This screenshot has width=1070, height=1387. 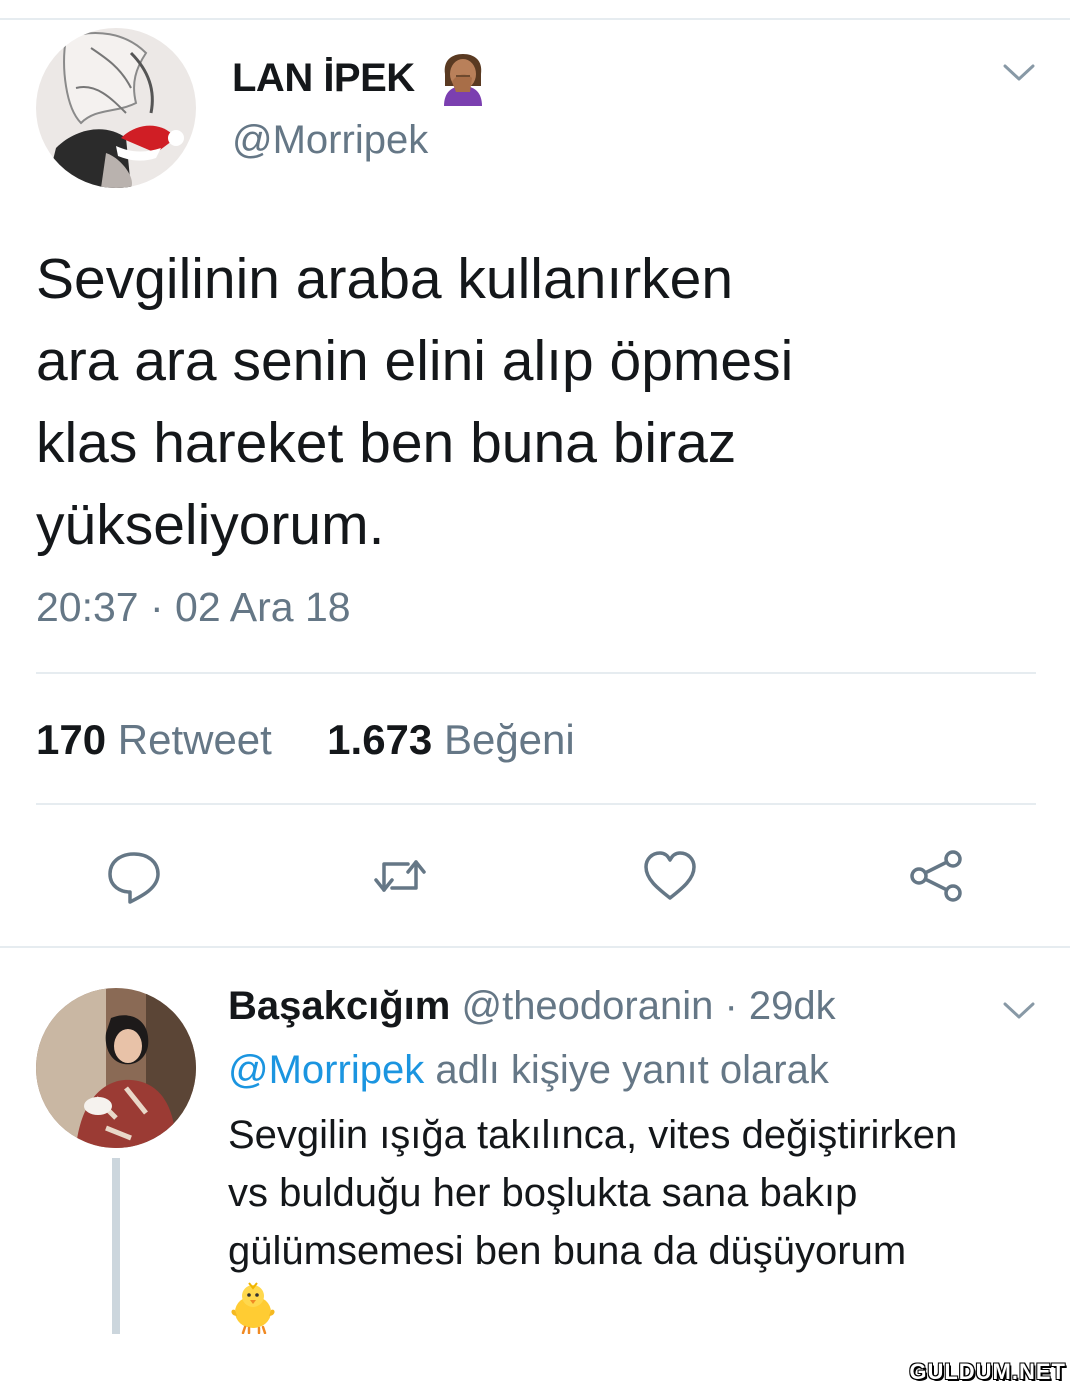 What do you see at coordinates (936, 876) in the screenshot?
I see `share-icon` at bounding box center [936, 876].